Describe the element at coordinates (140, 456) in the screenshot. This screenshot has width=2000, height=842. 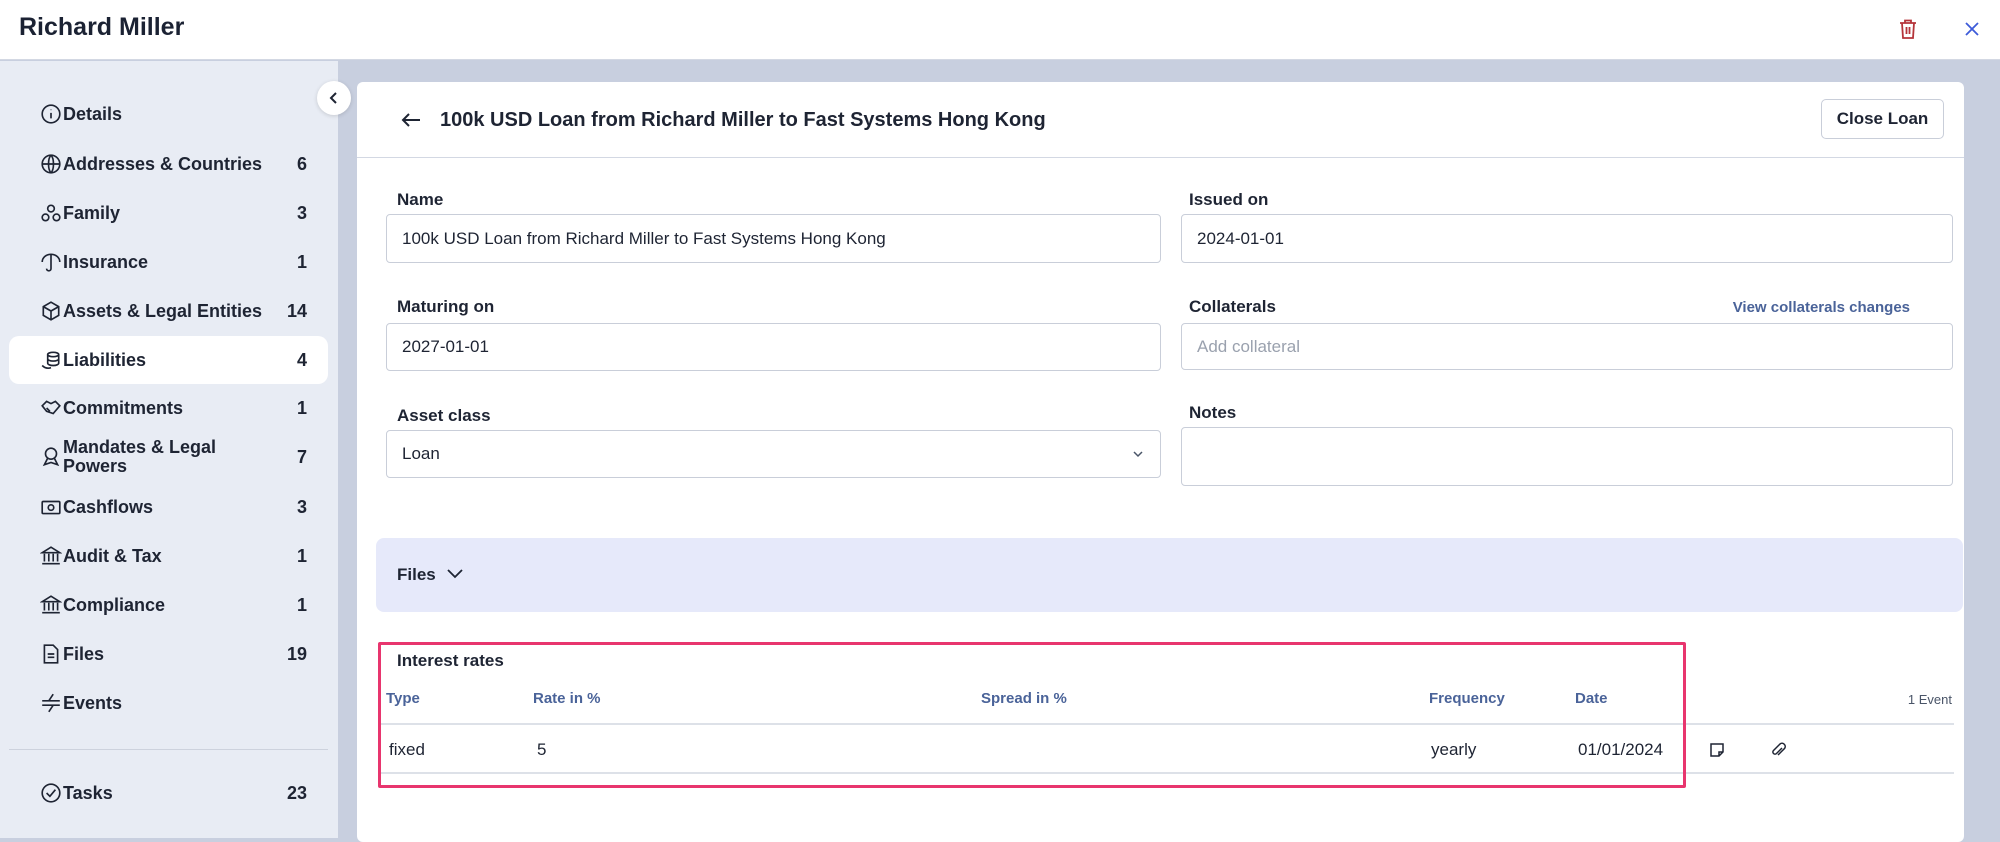
I see `sidebar-item-label: Mandates & Legal Powers` at that location.